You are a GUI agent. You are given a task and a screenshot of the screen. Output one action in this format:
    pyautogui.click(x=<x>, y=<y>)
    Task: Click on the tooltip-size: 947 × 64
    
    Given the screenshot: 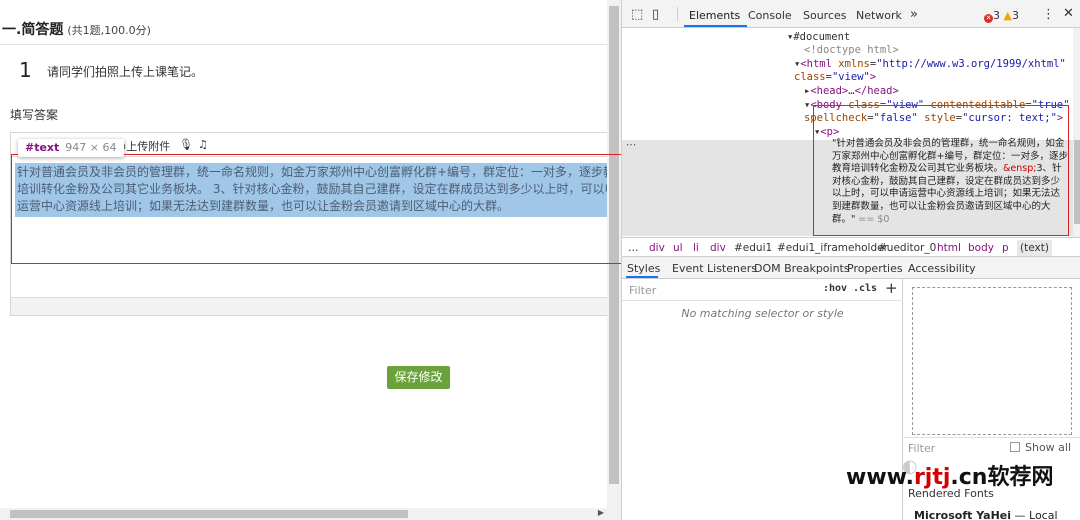 What is the action you would take?
    pyautogui.click(x=91, y=147)
    